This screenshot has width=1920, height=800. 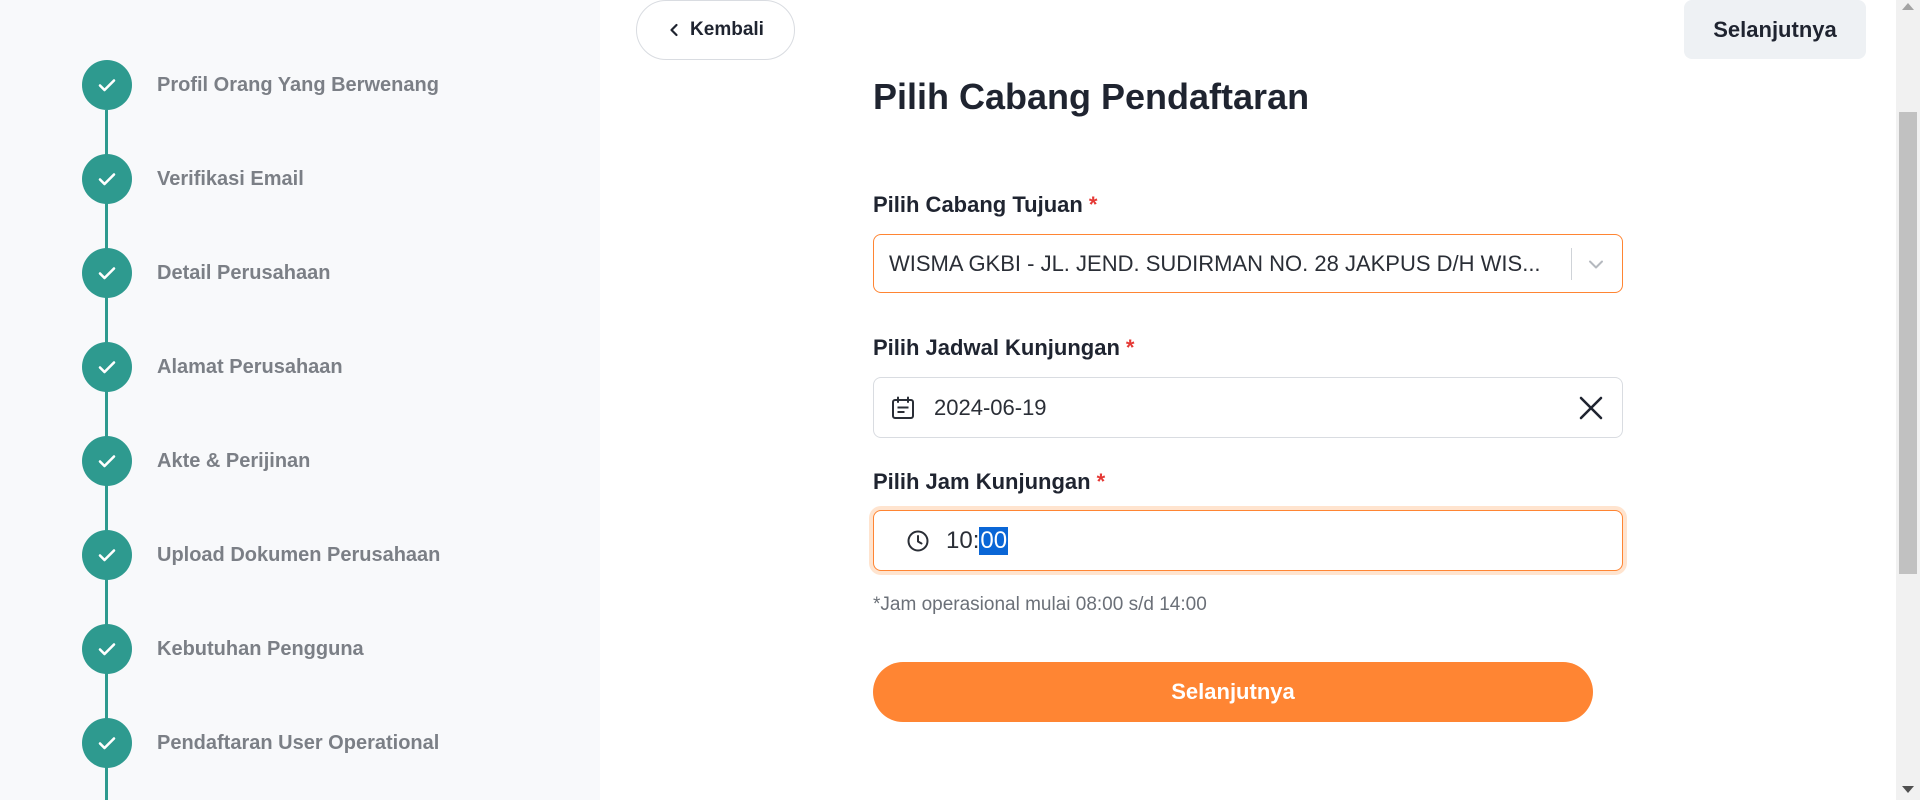 What do you see at coordinates (1248, 407) in the screenshot?
I see `schedule-date-field: 2024-06-19` at bounding box center [1248, 407].